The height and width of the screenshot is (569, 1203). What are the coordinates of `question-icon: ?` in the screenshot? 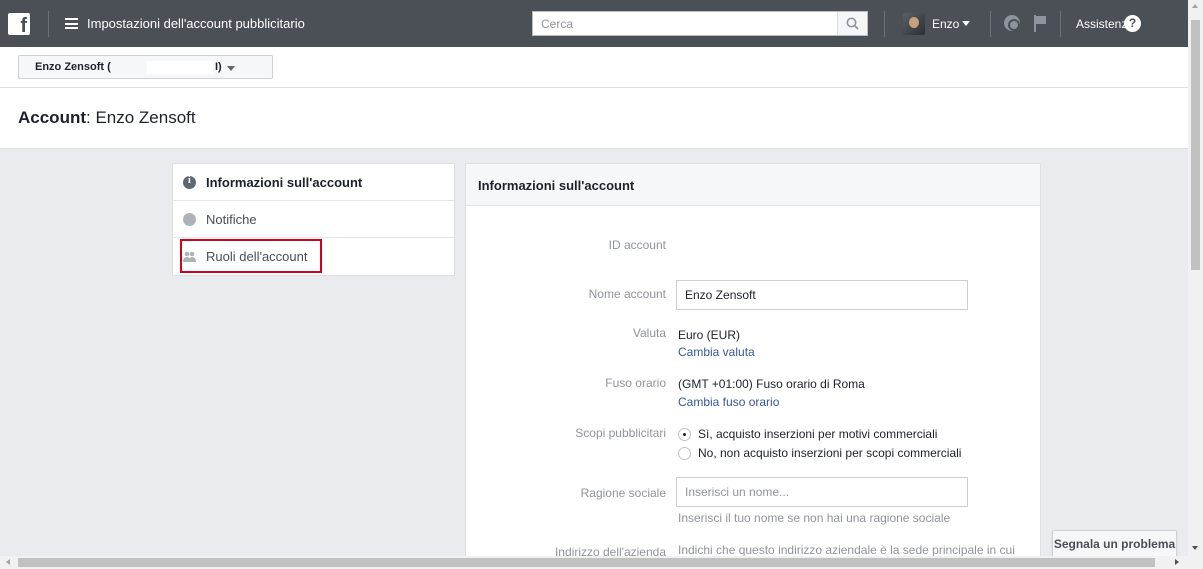 It's located at (1132, 23).